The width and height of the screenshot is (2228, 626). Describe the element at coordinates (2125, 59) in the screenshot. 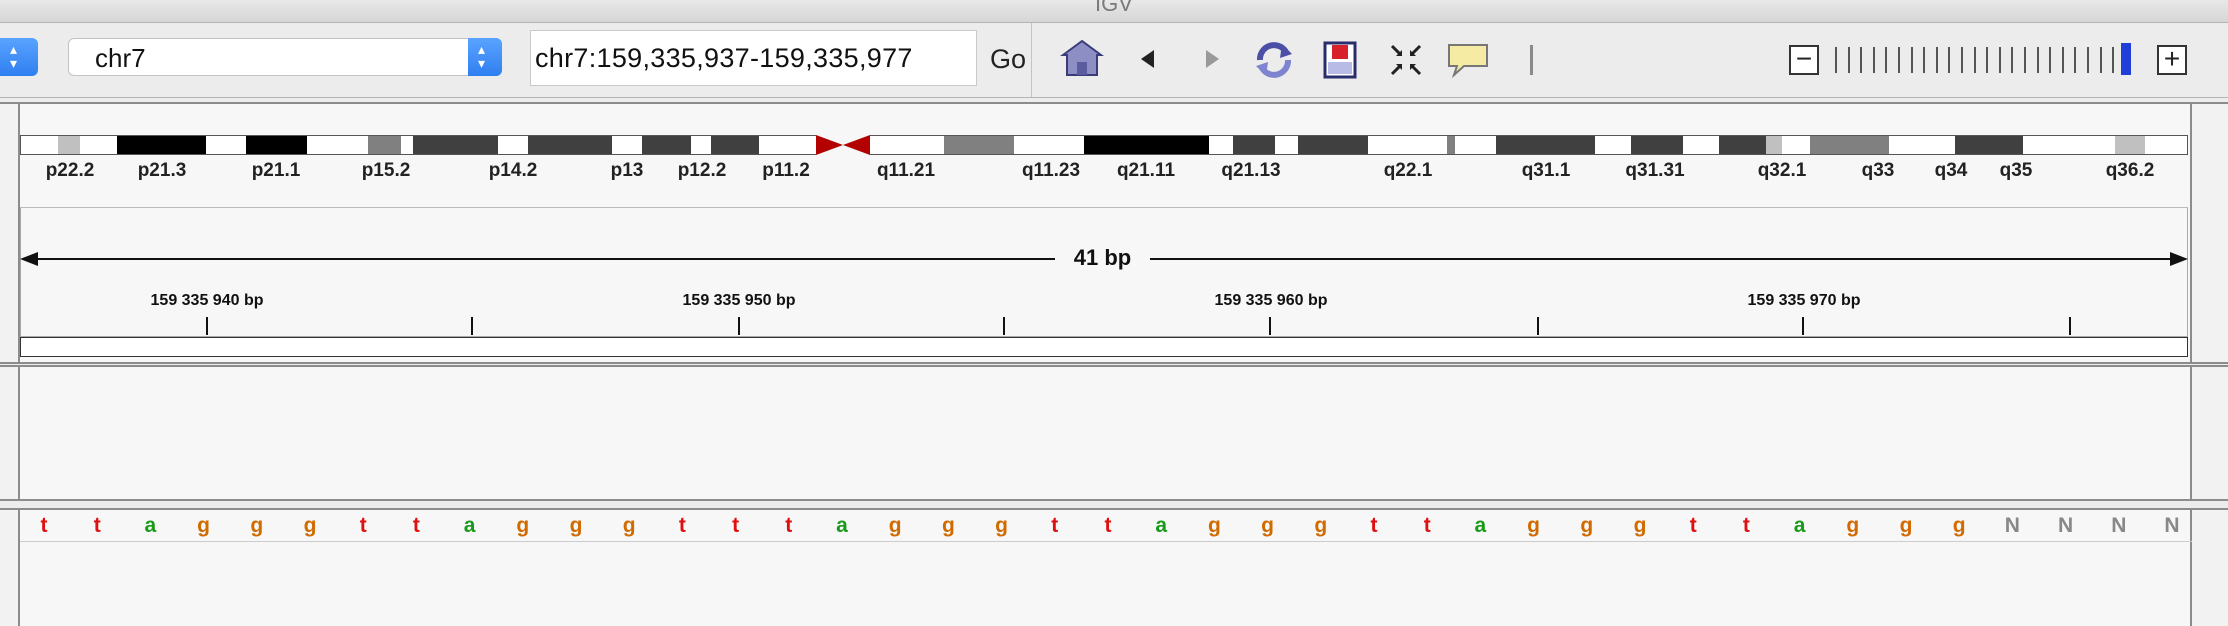

I see `zoom-slider-knob` at that location.